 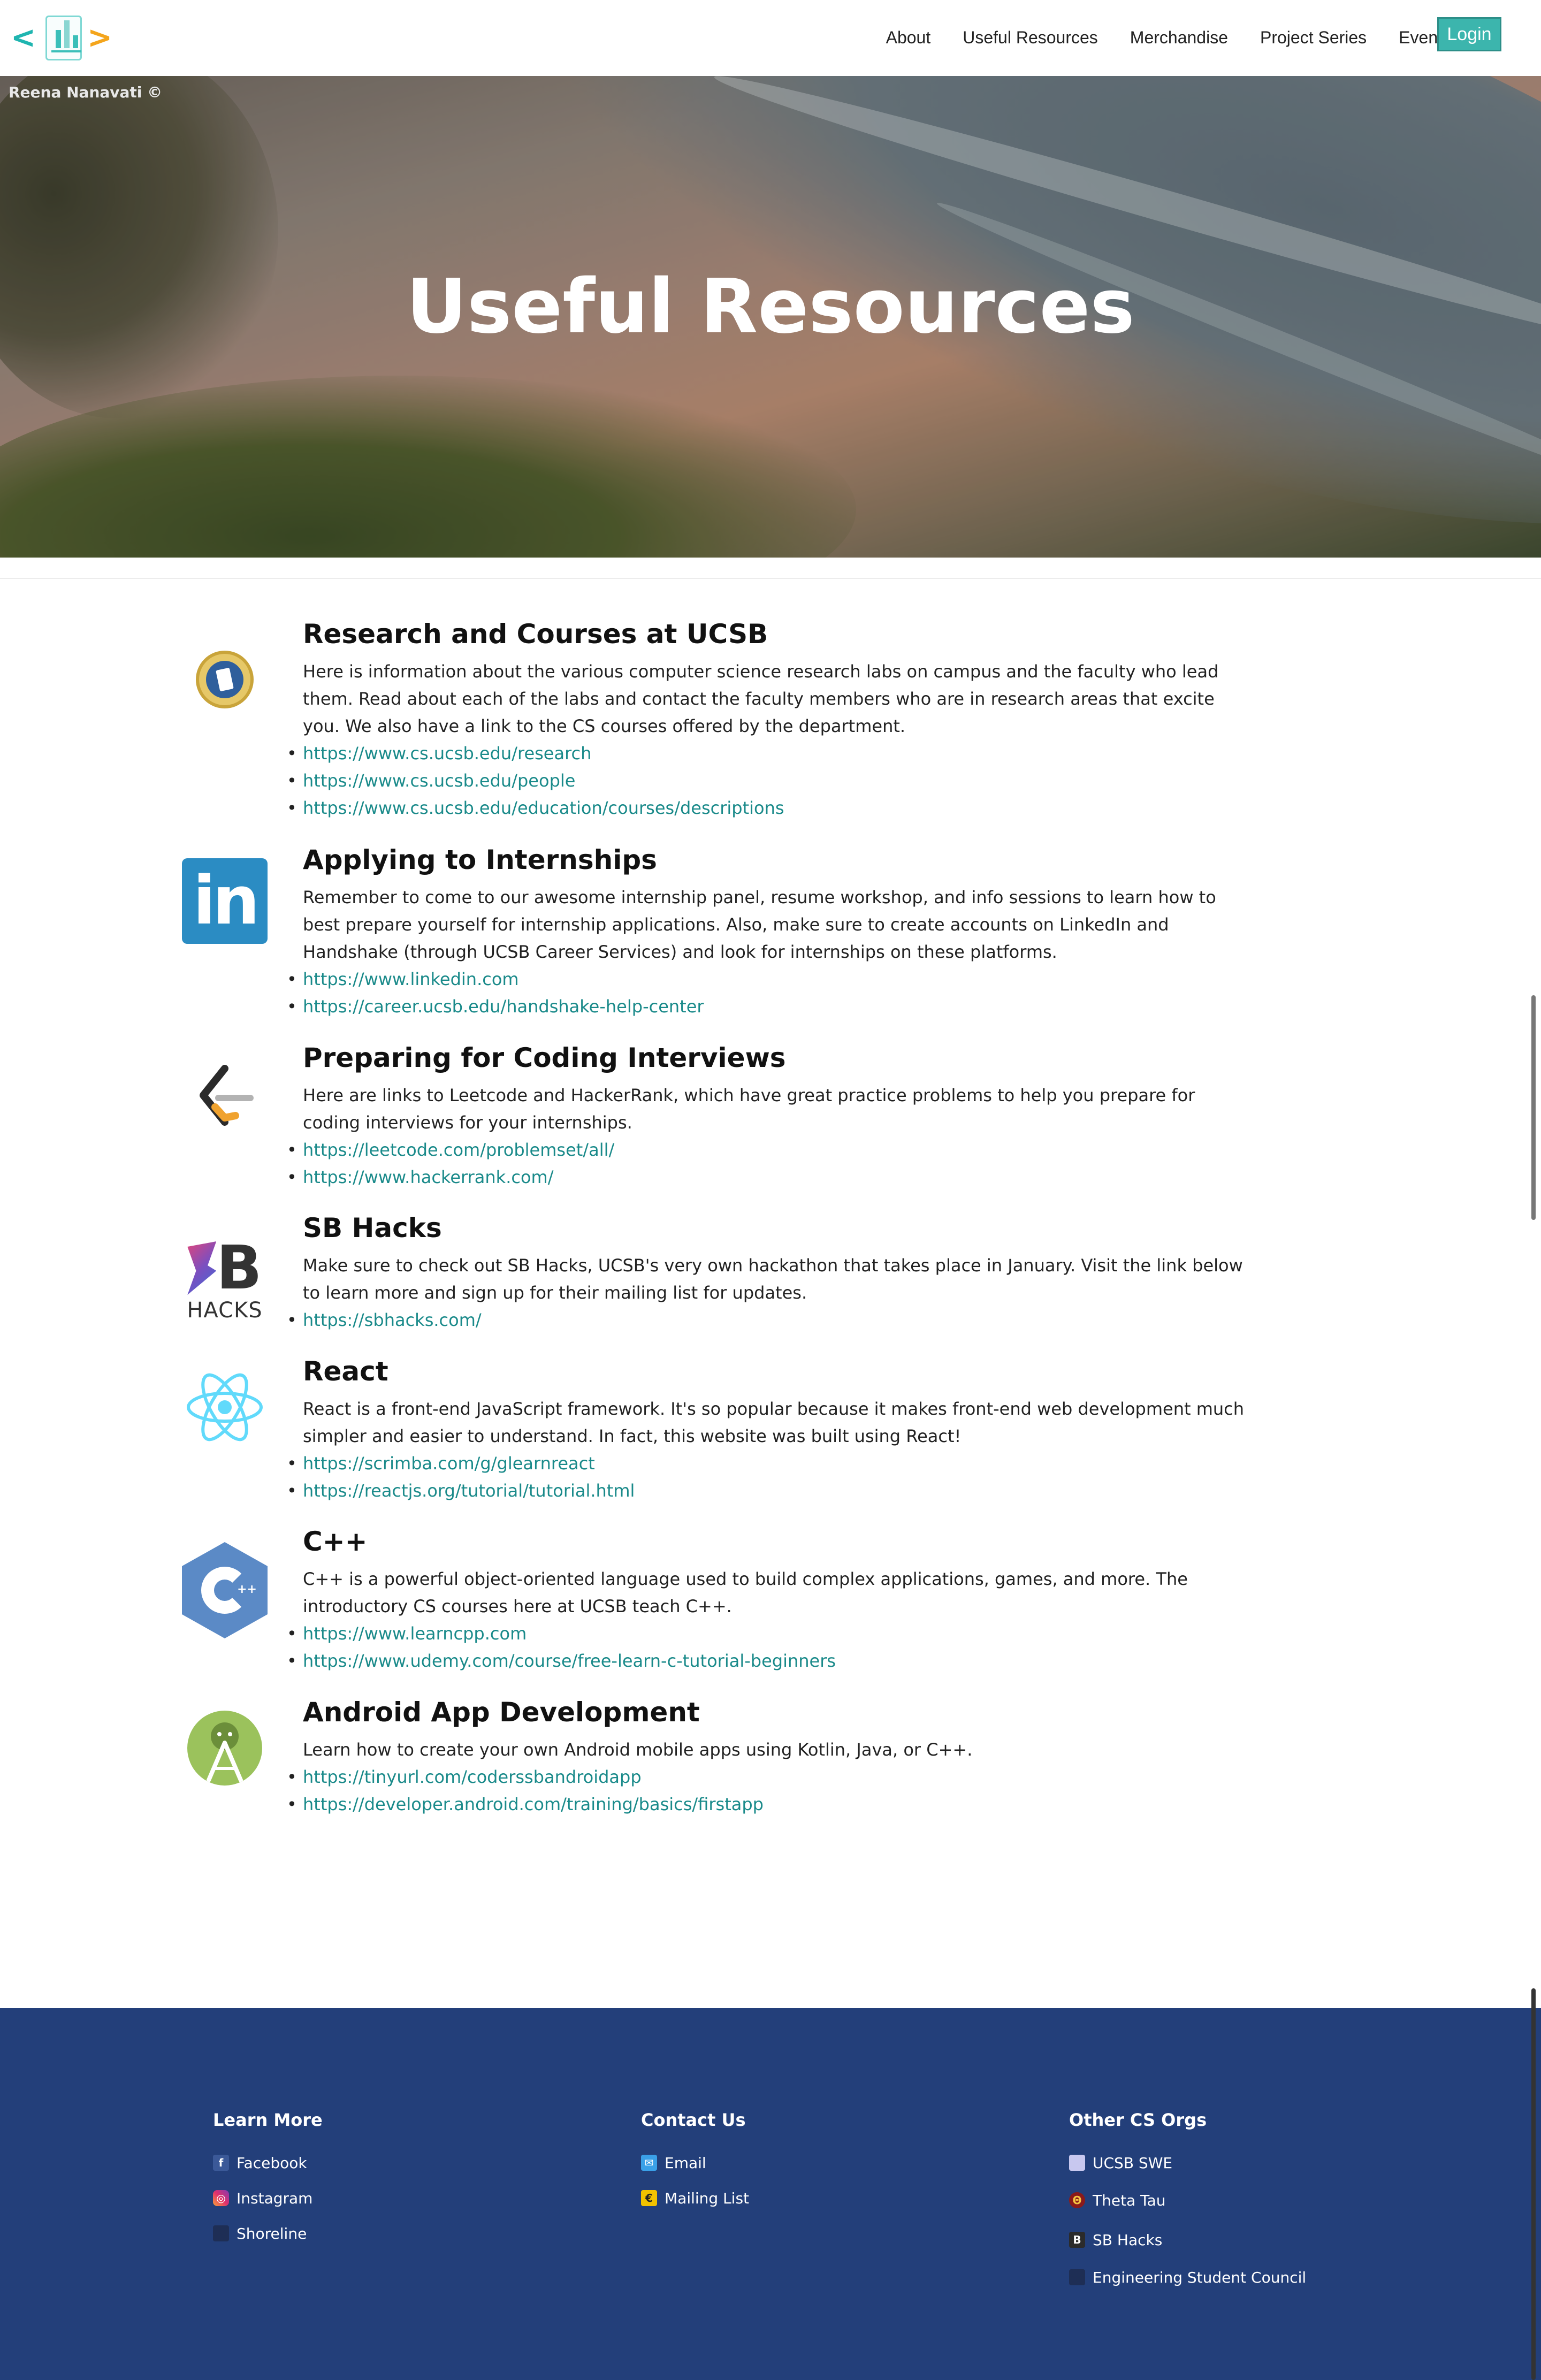 I want to click on footer-link-esc: Engineering Student Council, so click(x=1188, y=2277).